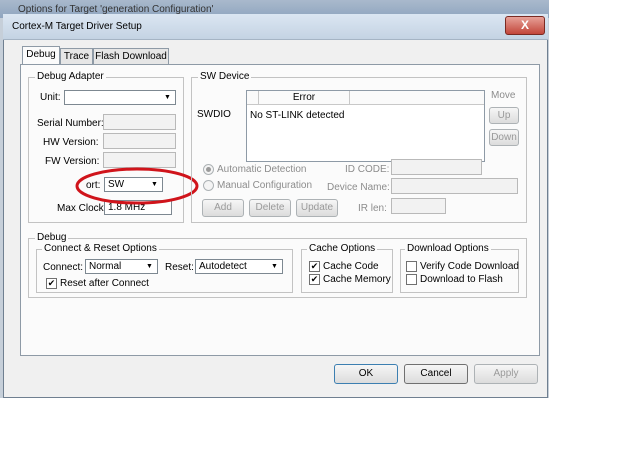  What do you see at coordinates (454, 186) in the screenshot?
I see `device-name-field` at bounding box center [454, 186].